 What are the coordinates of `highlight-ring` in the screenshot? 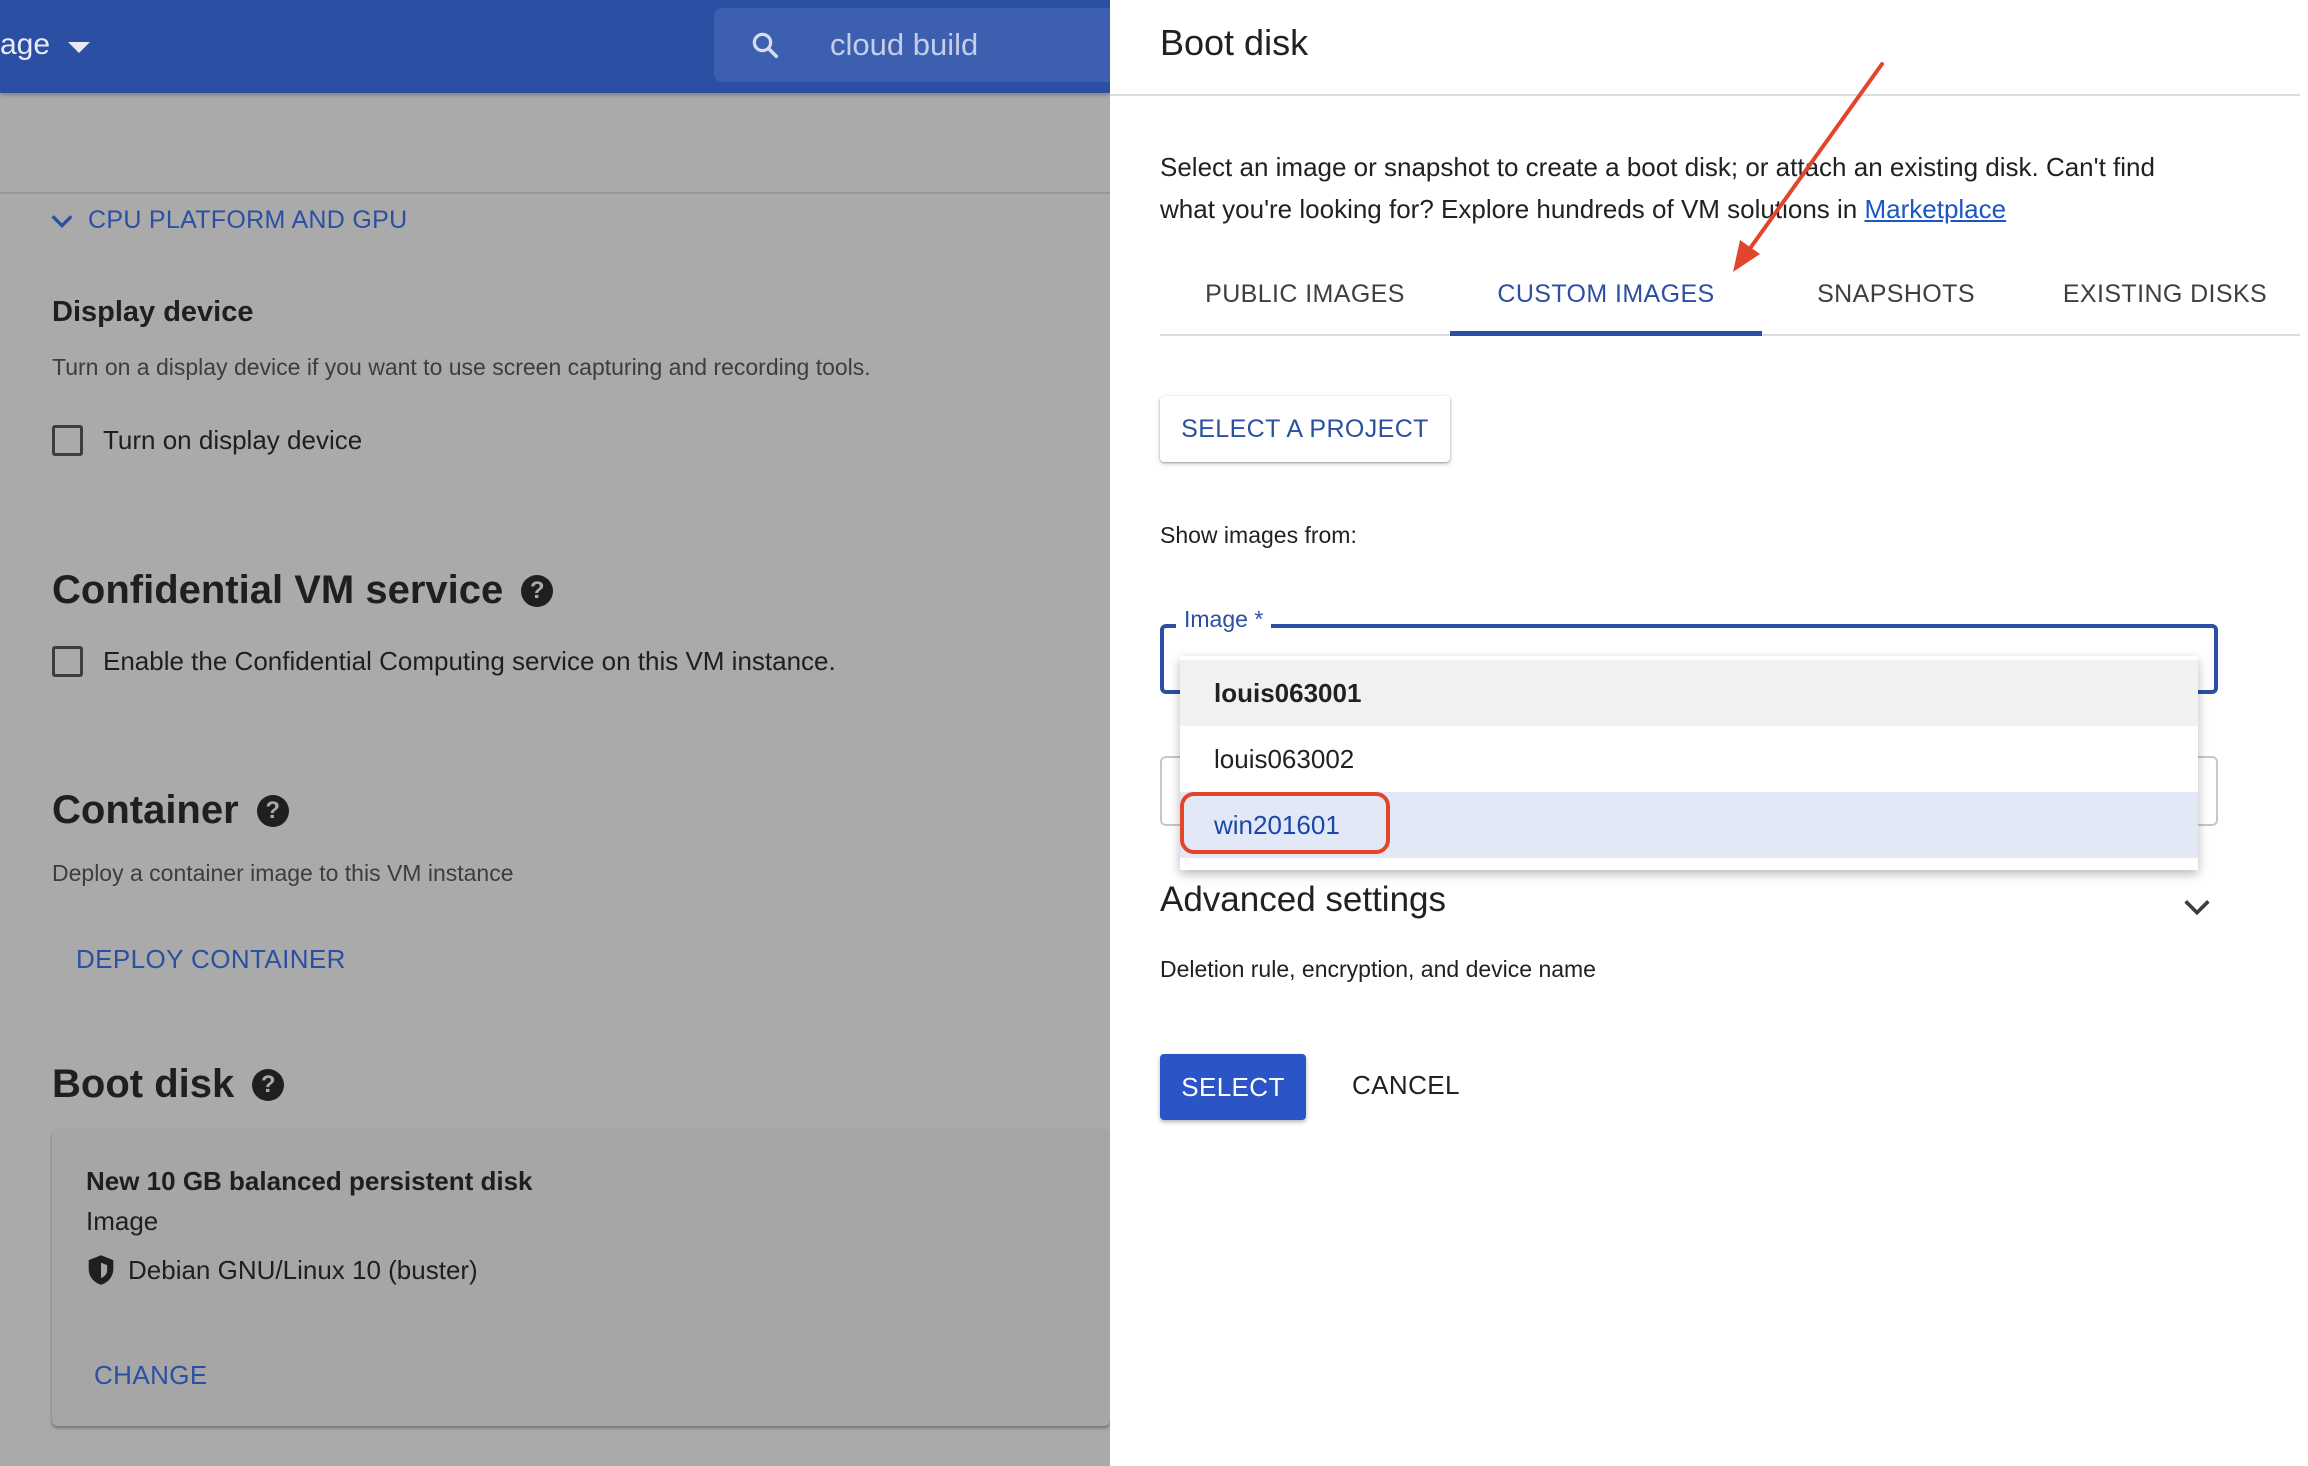 It's located at (1285, 823).